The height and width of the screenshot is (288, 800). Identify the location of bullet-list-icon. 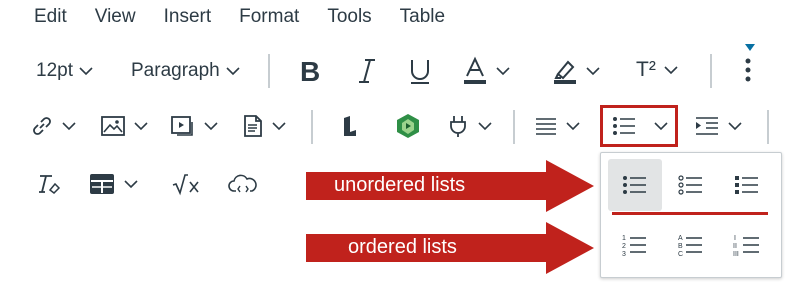
(634, 185).